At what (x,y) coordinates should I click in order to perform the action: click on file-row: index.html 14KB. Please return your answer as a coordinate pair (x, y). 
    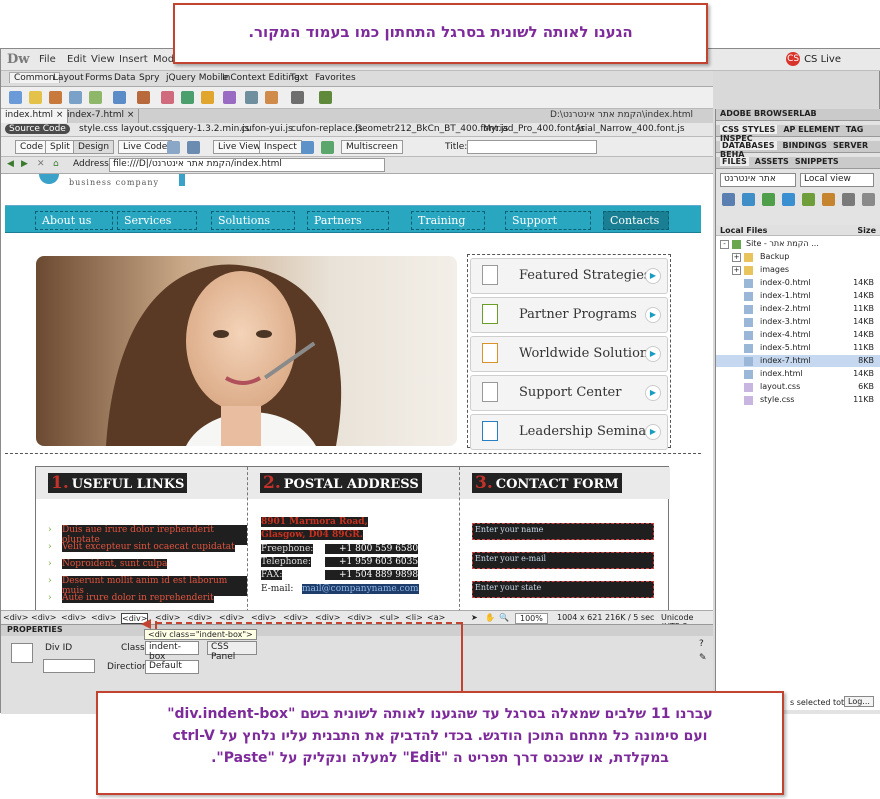
    Looking at the image, I should click on (798, 374).